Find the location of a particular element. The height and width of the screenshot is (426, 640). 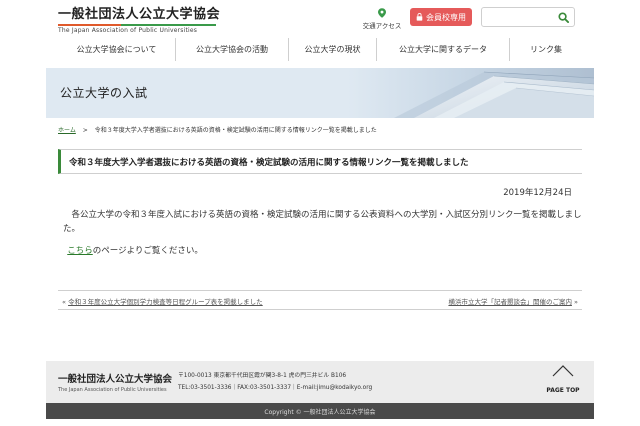

chevron-up-icon is located at coordinates (563, 371).